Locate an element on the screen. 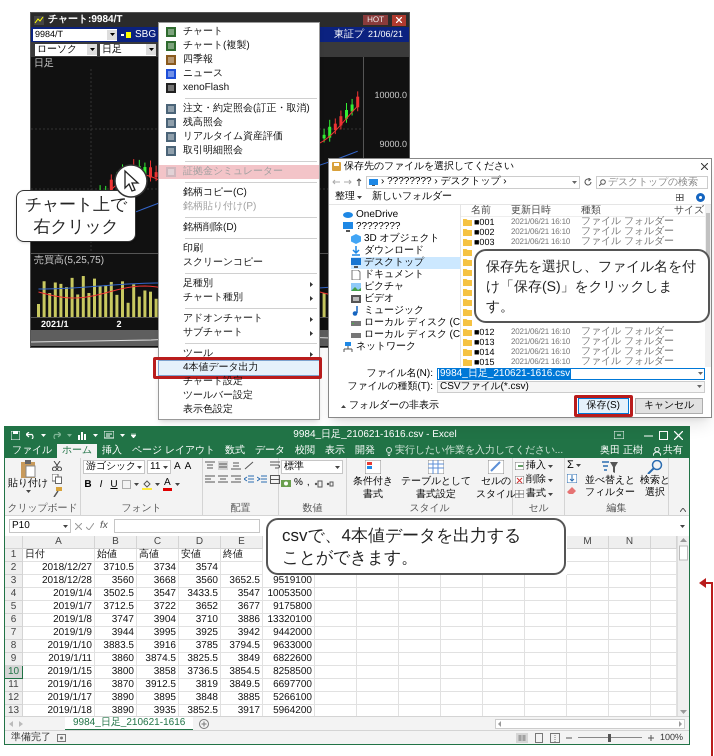  close-icon is located at coordinates (704, 166).